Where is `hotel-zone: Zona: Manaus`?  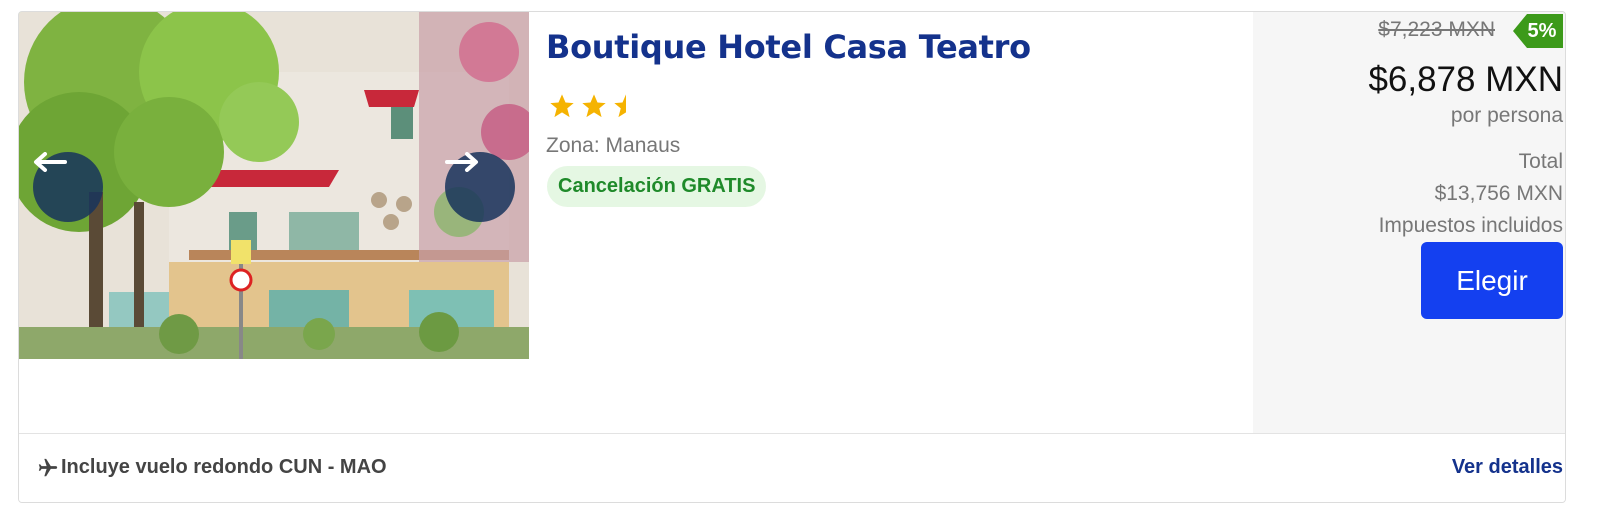 hotel-zone: Zona: Manaus is located at coordinates (613, 145).